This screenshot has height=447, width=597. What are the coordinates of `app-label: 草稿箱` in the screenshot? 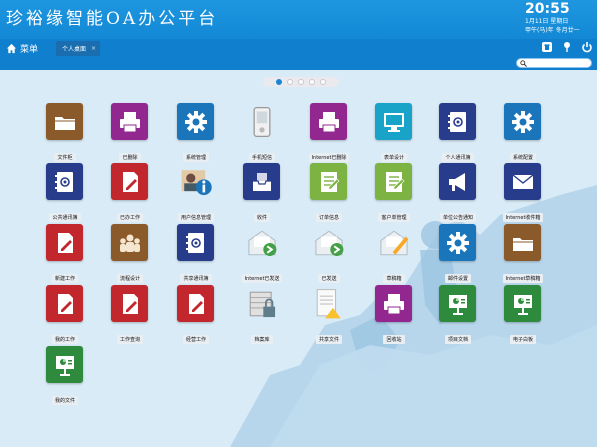 It's located at (394, 278).